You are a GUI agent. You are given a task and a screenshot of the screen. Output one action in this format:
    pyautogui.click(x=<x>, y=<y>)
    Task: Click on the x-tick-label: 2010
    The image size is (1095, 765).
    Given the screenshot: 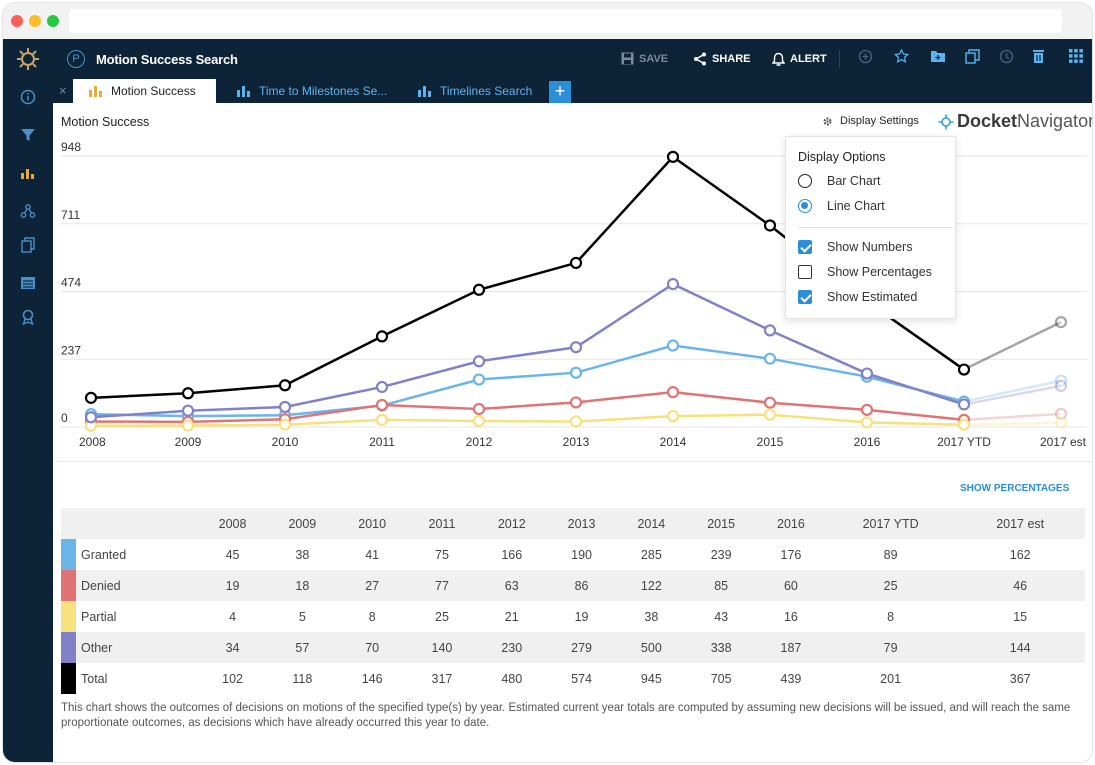 What is the action you would take?
    pyautogui.click(x=285, y=442)
    